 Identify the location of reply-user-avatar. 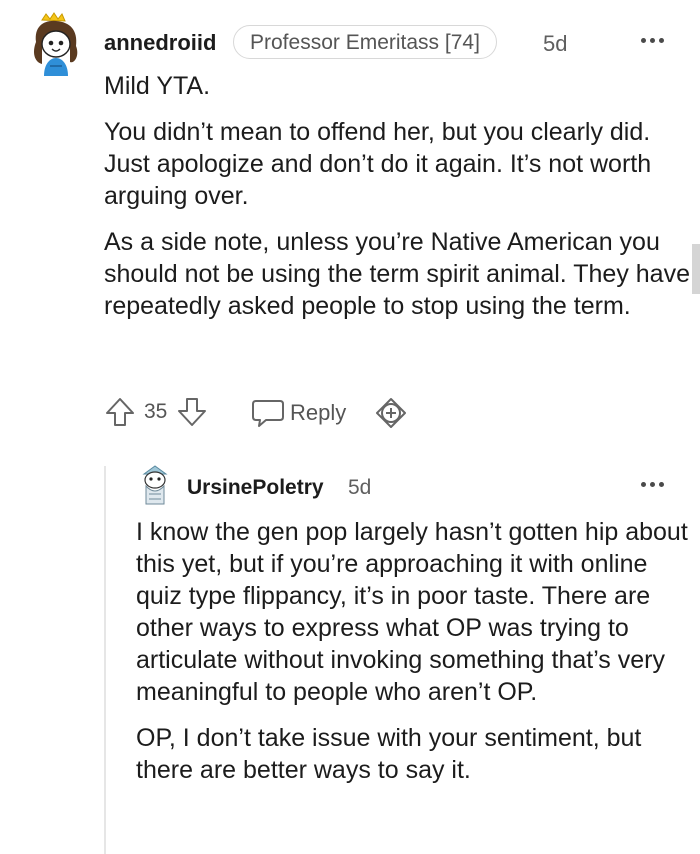
(155, 486).